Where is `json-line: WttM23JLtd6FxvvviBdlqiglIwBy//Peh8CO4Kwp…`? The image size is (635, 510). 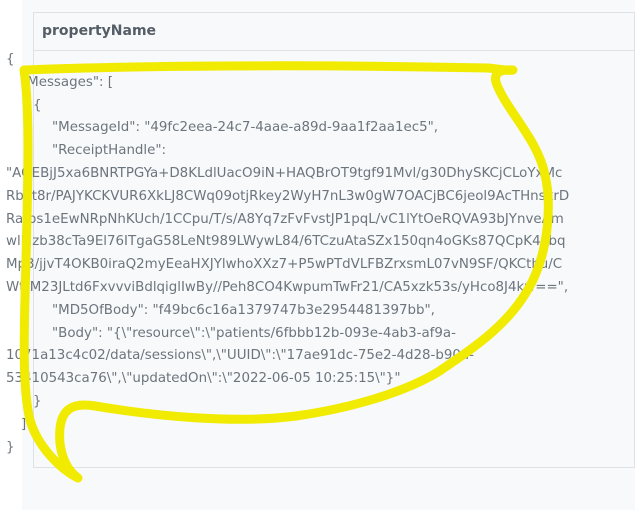 json-line: WttM23JLtd6FxvvviBdlqiglIwBy//Peh8CO4Kwp… is located at coordinates (287, 287).